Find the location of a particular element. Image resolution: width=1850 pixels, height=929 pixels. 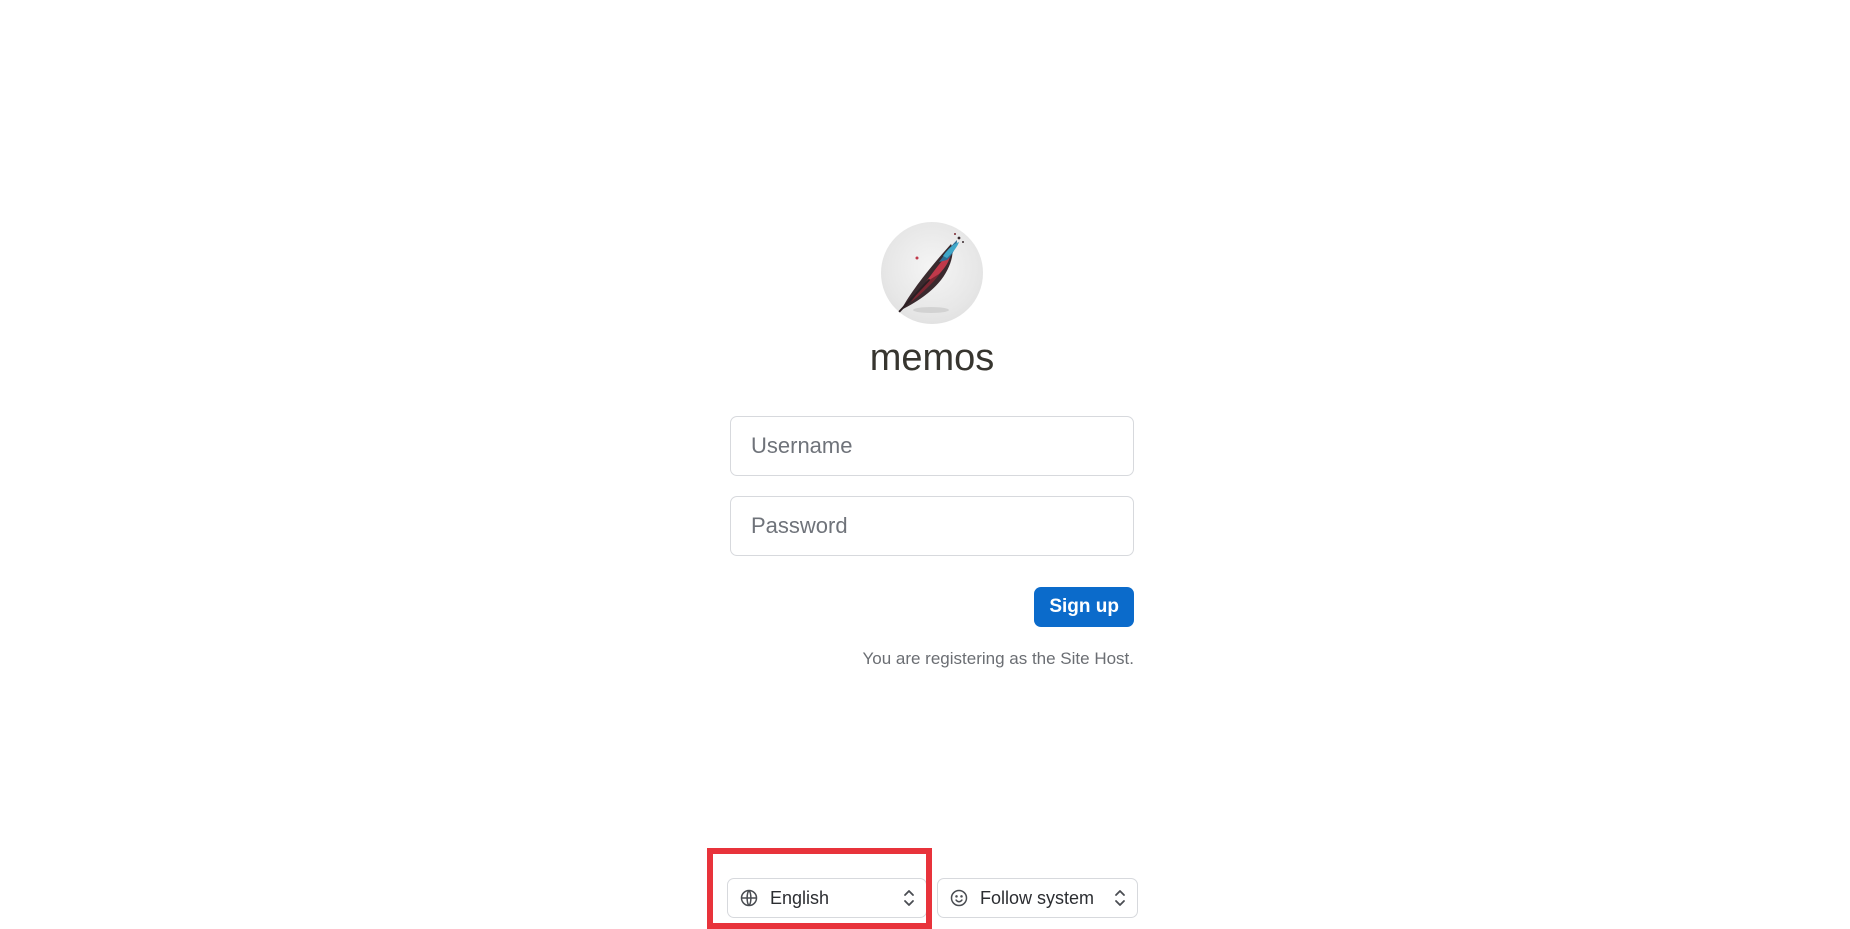

language-value: English is located at coordinates (800, 897).